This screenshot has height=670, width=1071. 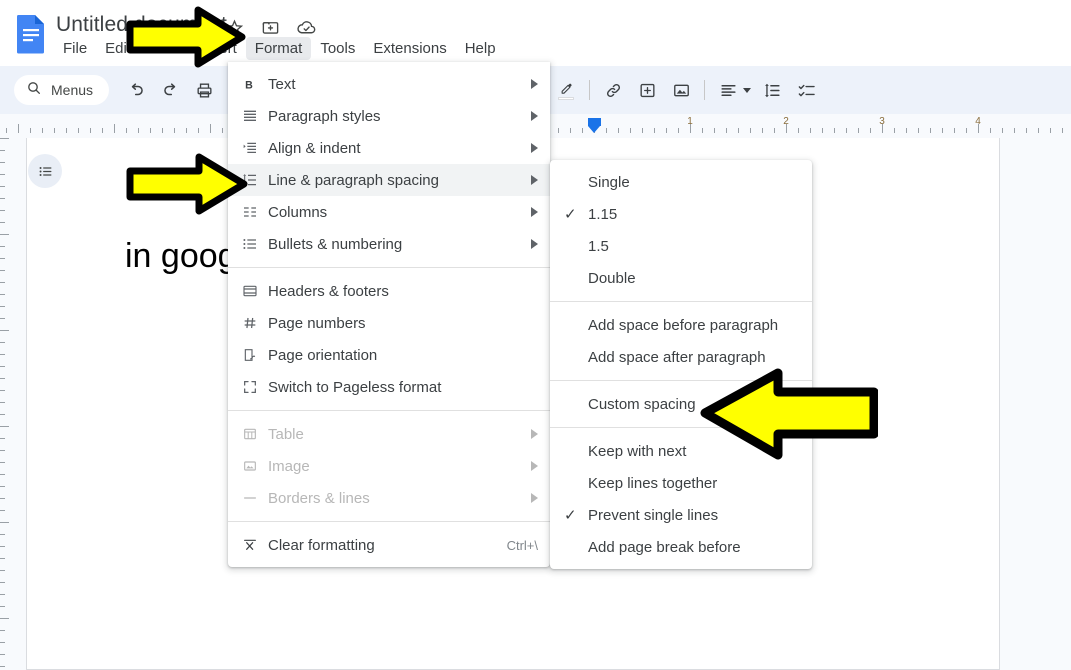 What do you see at coordinates (389, 84) in the screenshot?
I see `format-menu-item-text: B Text` at bounding box center [389, 84].